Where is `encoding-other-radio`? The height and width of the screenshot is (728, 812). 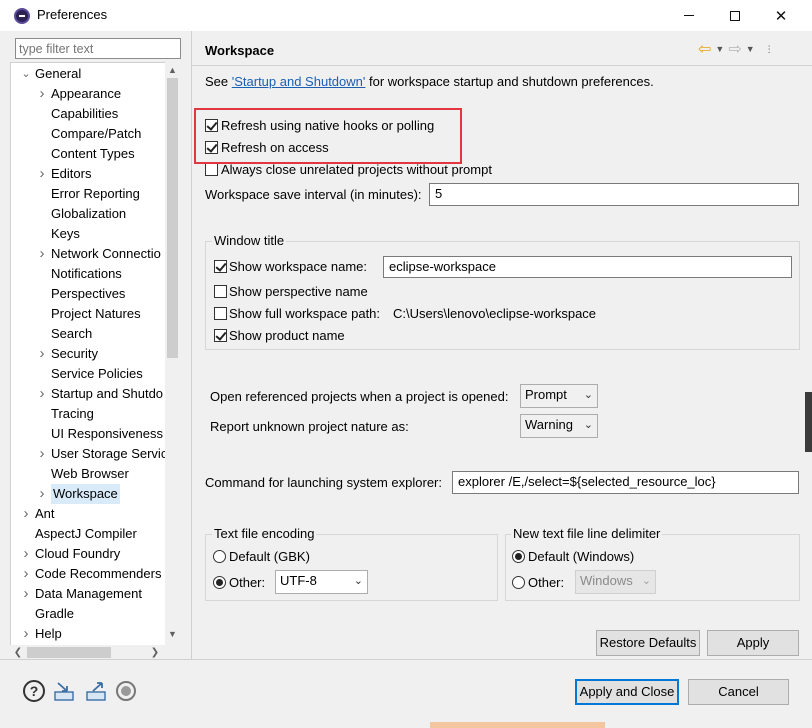
encoding-other-radio is located at coordinates (219, 582).